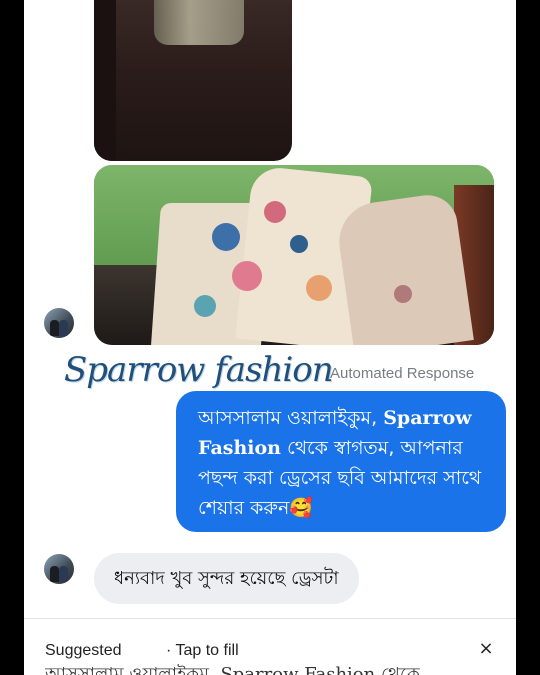  I want to click on close-icon: ×, so click(486, 649).